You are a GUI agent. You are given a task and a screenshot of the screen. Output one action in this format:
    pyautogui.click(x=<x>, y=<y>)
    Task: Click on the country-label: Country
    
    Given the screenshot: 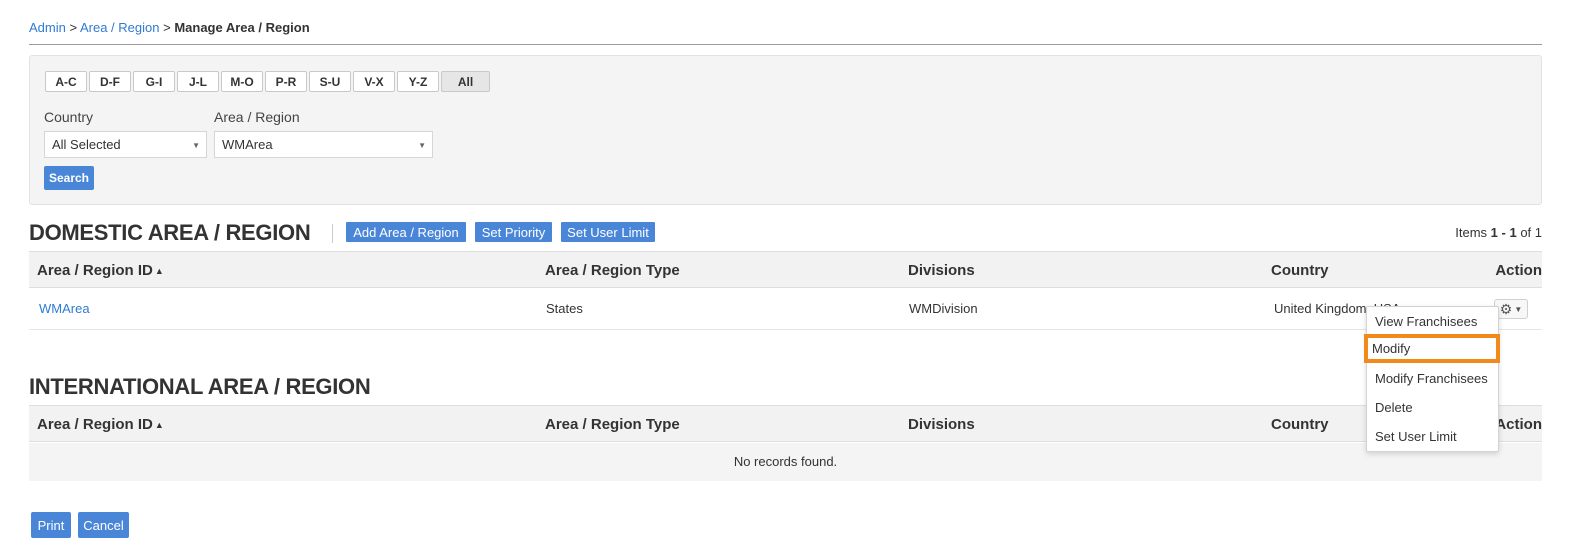 What is the action you would take?
    pyautogui.click(x=69, y=117)
    